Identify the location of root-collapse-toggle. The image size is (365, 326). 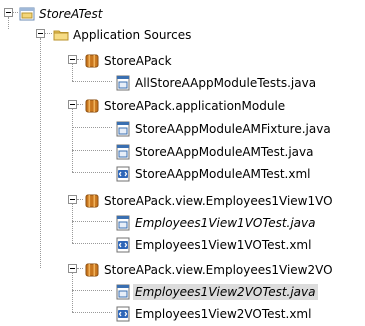
(8, 12).